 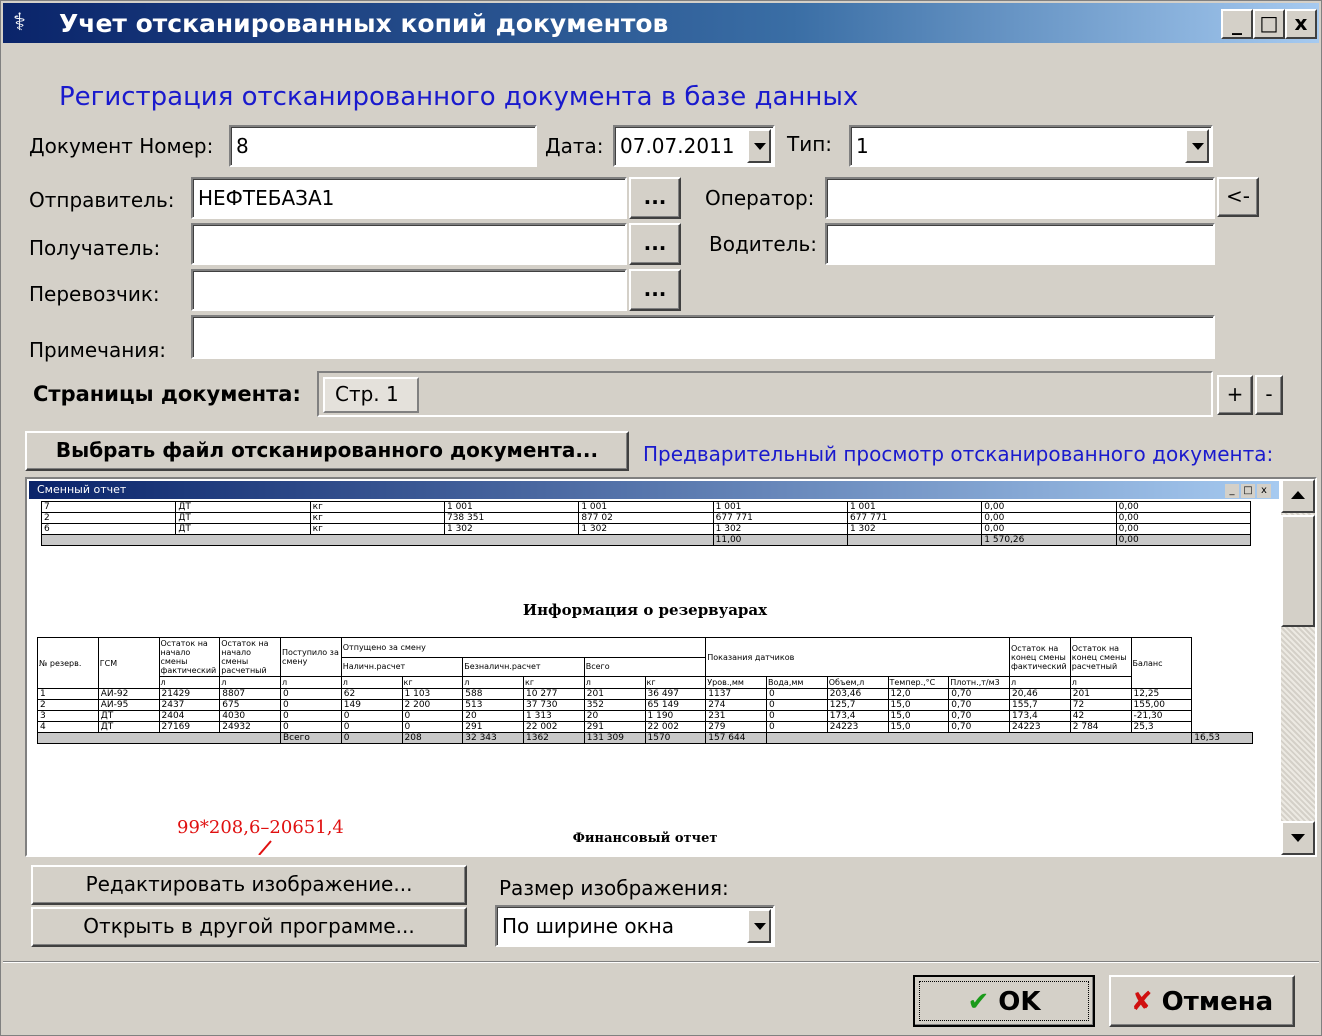 What do you see at coordinates (409, 290) in the screenshot?
I see `carrier-input` at bounding box center [409, 290].